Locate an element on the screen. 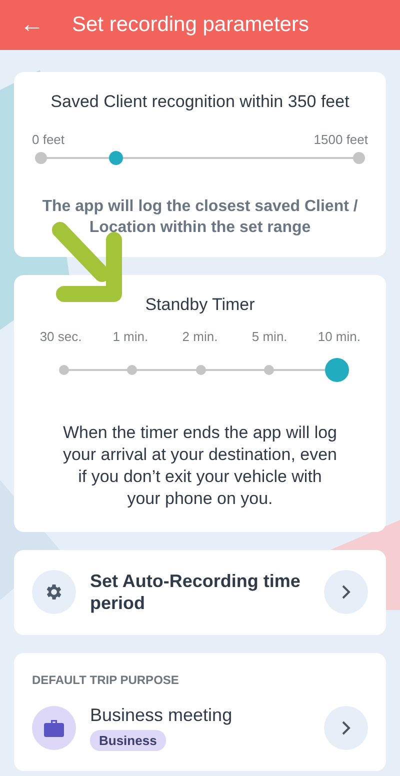  stop-label: 10 min. is located at coordinates (339, 336).